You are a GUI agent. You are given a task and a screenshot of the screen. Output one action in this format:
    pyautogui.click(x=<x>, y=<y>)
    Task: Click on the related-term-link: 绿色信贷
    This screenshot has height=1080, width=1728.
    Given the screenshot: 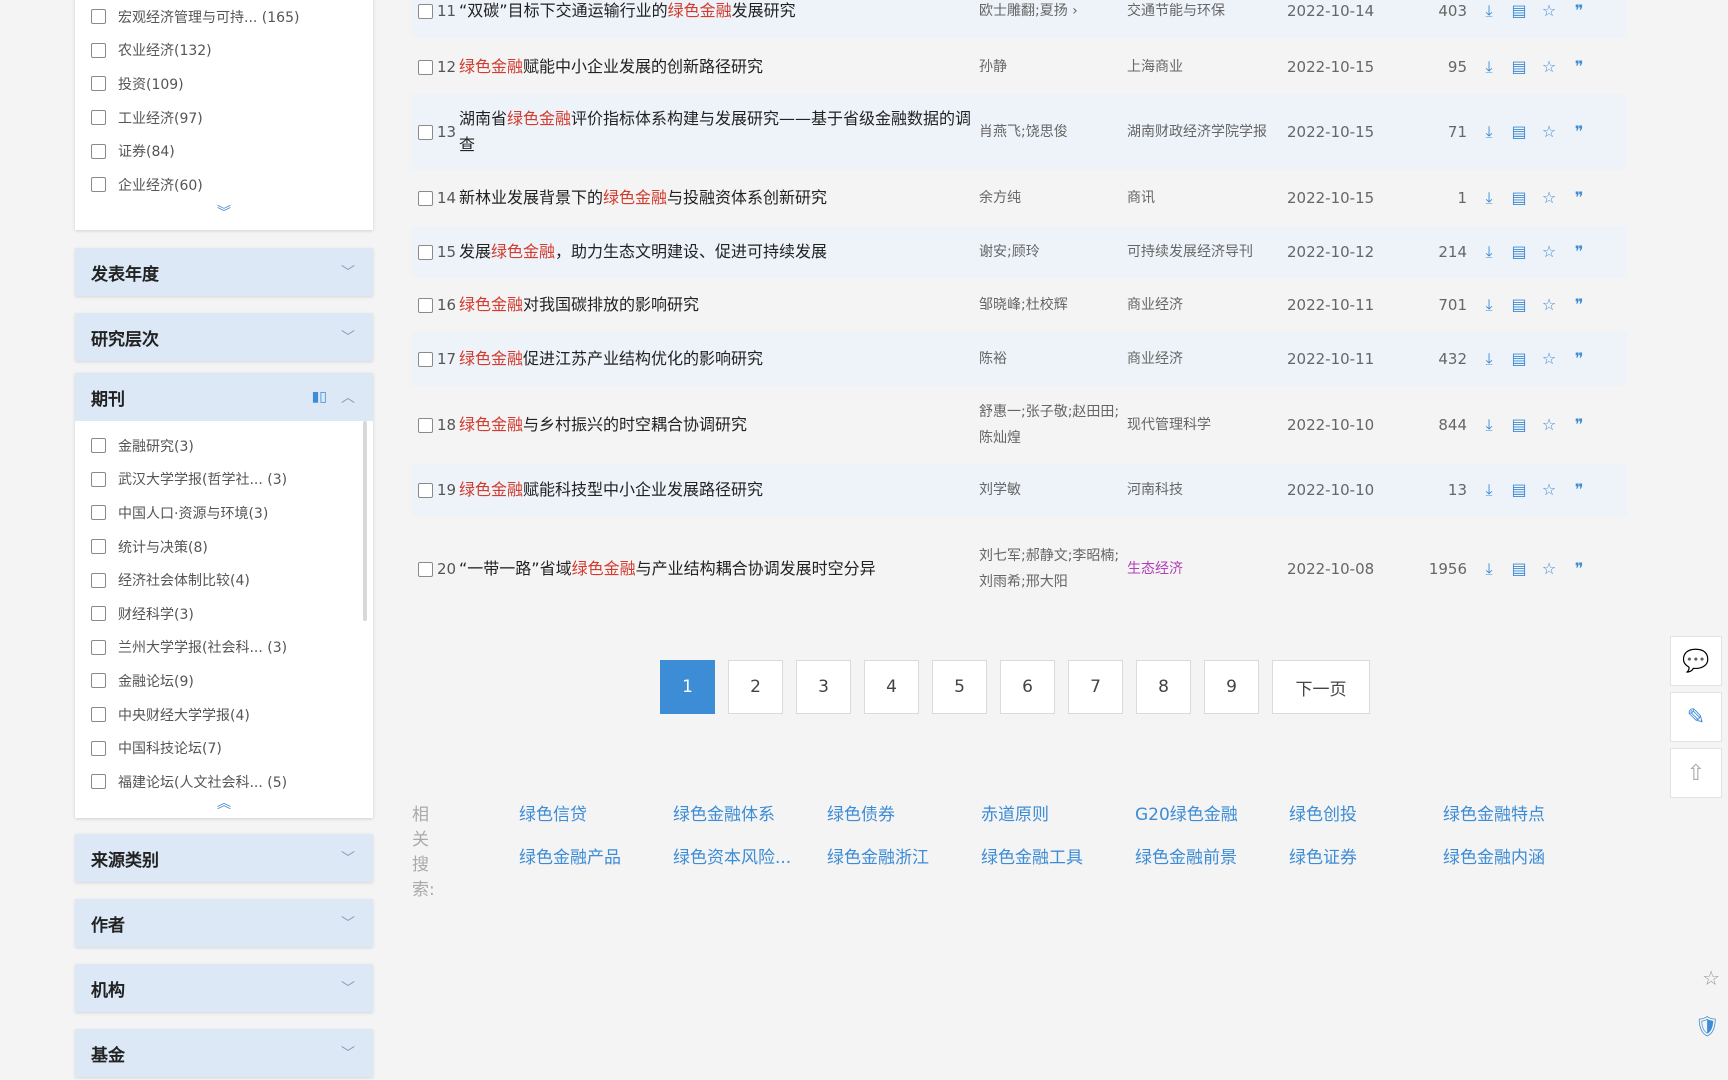 What is the action you would take?
    pyautogui.click(x=596, y=812)
    